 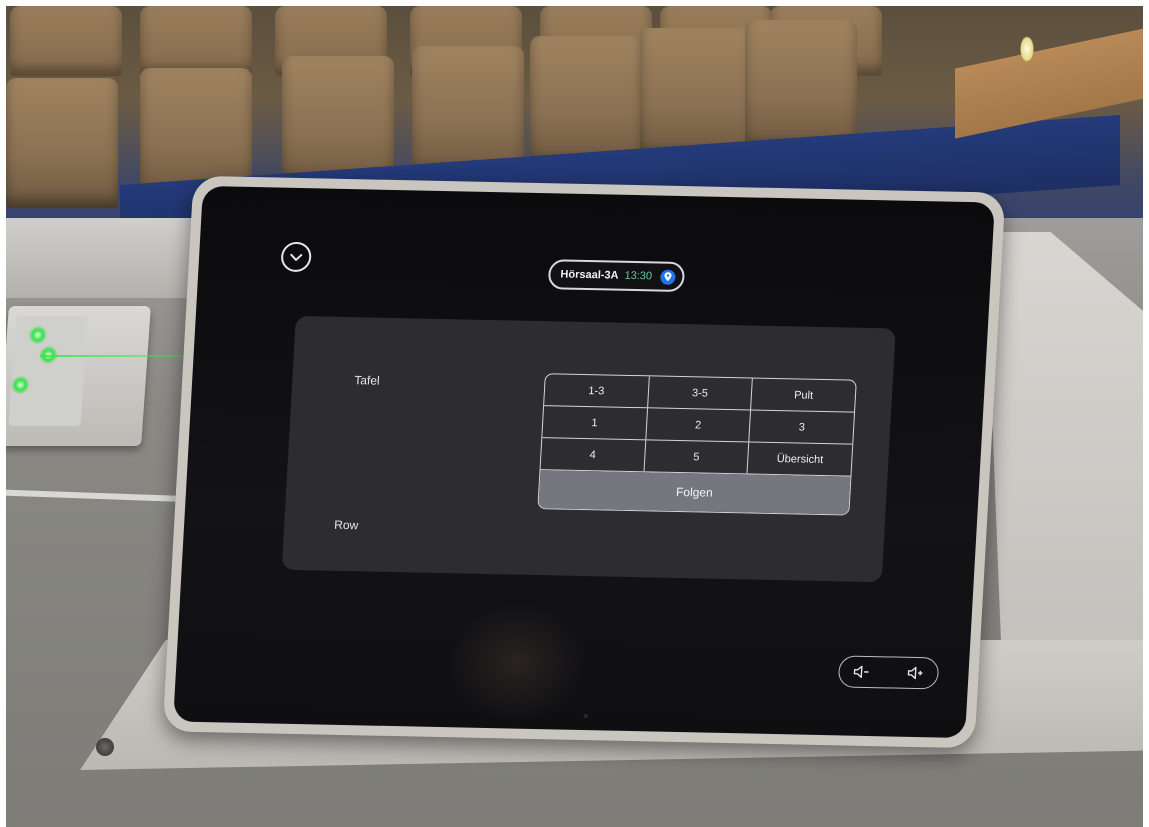 I want to click on room-status-pill: Hörsaal-3A 13:30, so click(x=616, y=276).